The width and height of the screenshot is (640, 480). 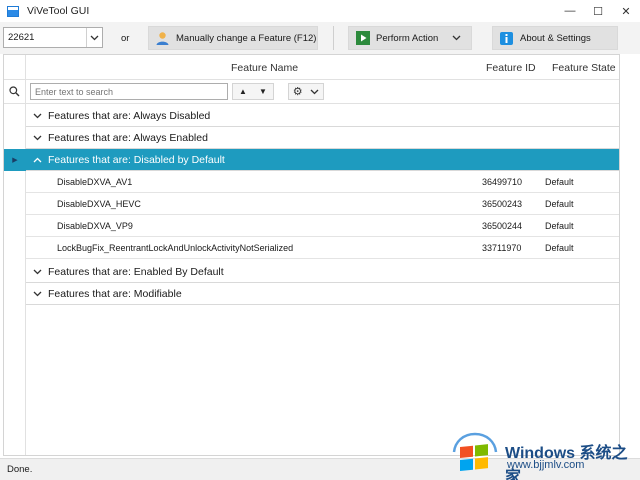 I want to click on sort-toggle-button: ▲ ▼, so click(x=253, y=91).